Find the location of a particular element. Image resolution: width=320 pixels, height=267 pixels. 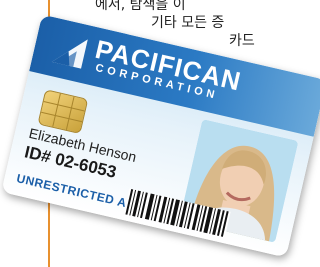

korean-text-line-2: 기타 모든 증 is located at coordinates (188, 23).